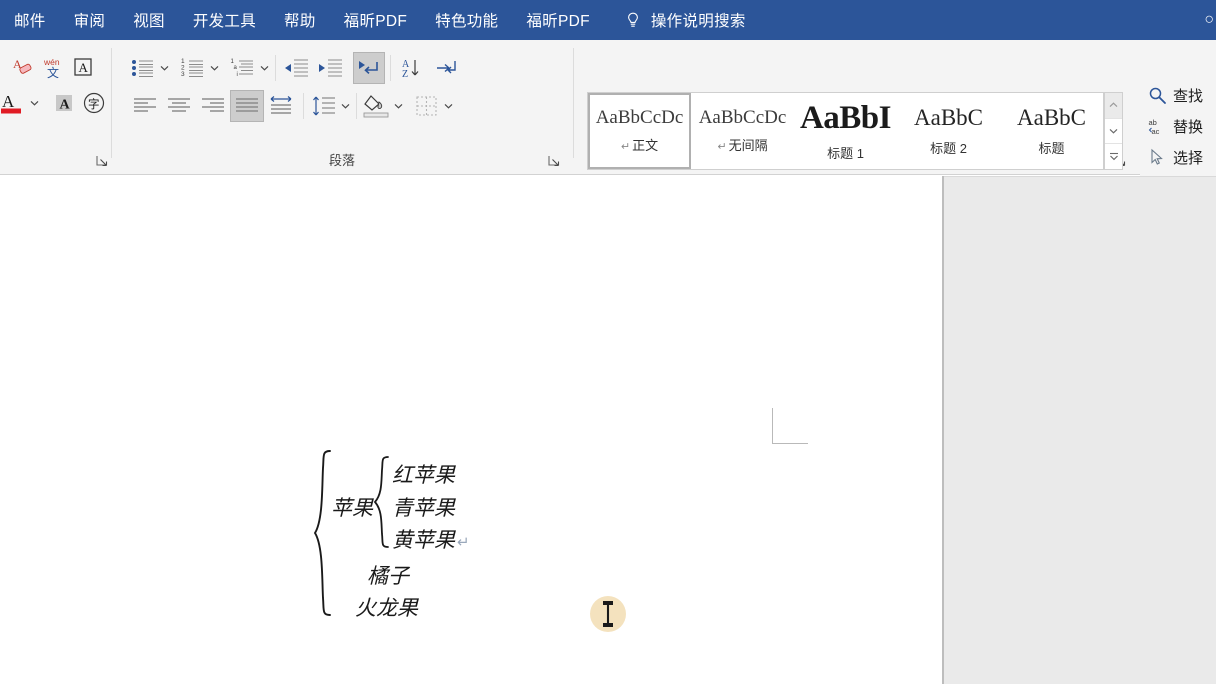  I want to click on enclose-characters-button: 字, so click(94, 103).